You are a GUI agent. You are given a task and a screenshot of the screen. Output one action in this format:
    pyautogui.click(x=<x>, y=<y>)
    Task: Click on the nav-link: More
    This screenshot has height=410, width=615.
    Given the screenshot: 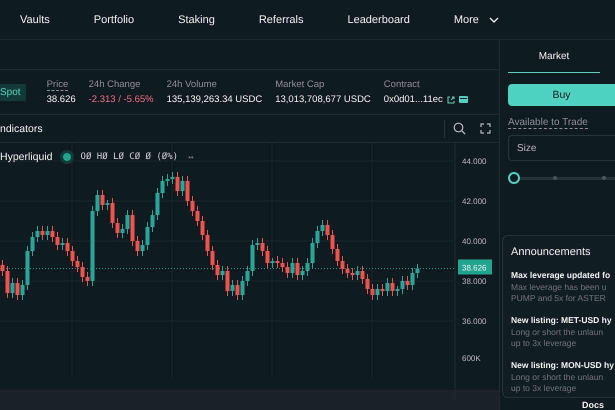 What is the action you would take?
    pyautogui.click(x=476, y=20)
    